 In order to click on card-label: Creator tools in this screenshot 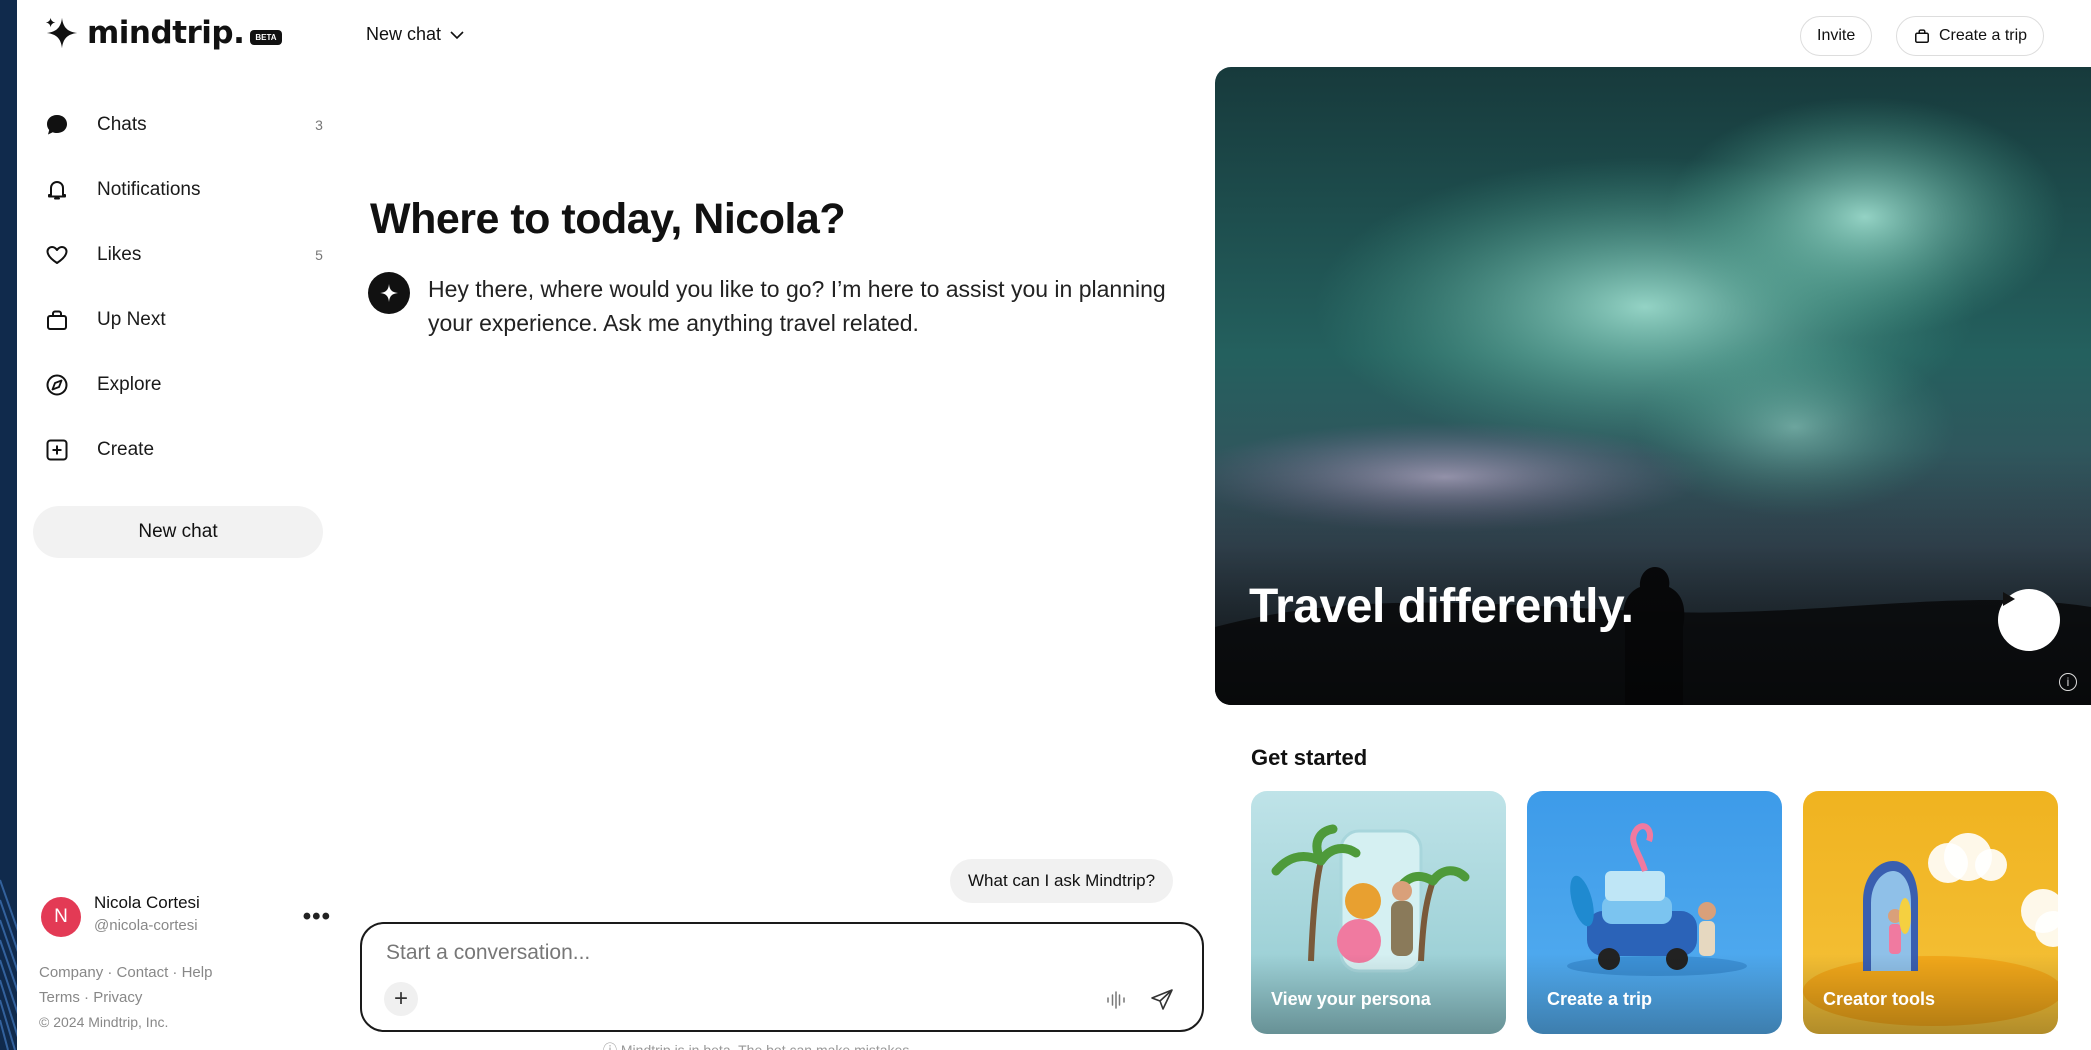, I will do `click(1879, 999)`.